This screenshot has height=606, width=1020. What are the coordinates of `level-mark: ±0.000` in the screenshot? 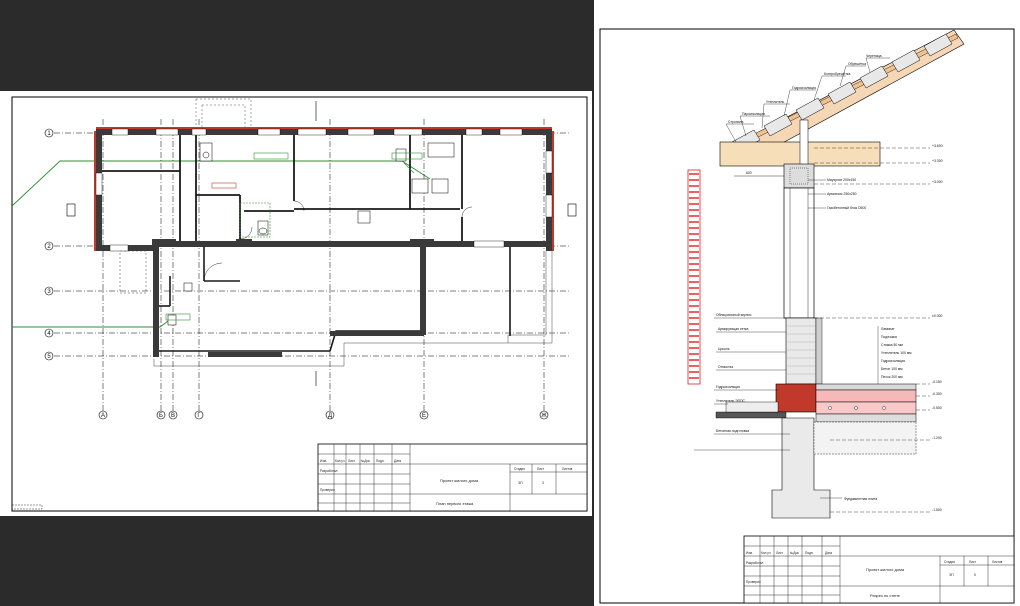 It's located at (937, 316).